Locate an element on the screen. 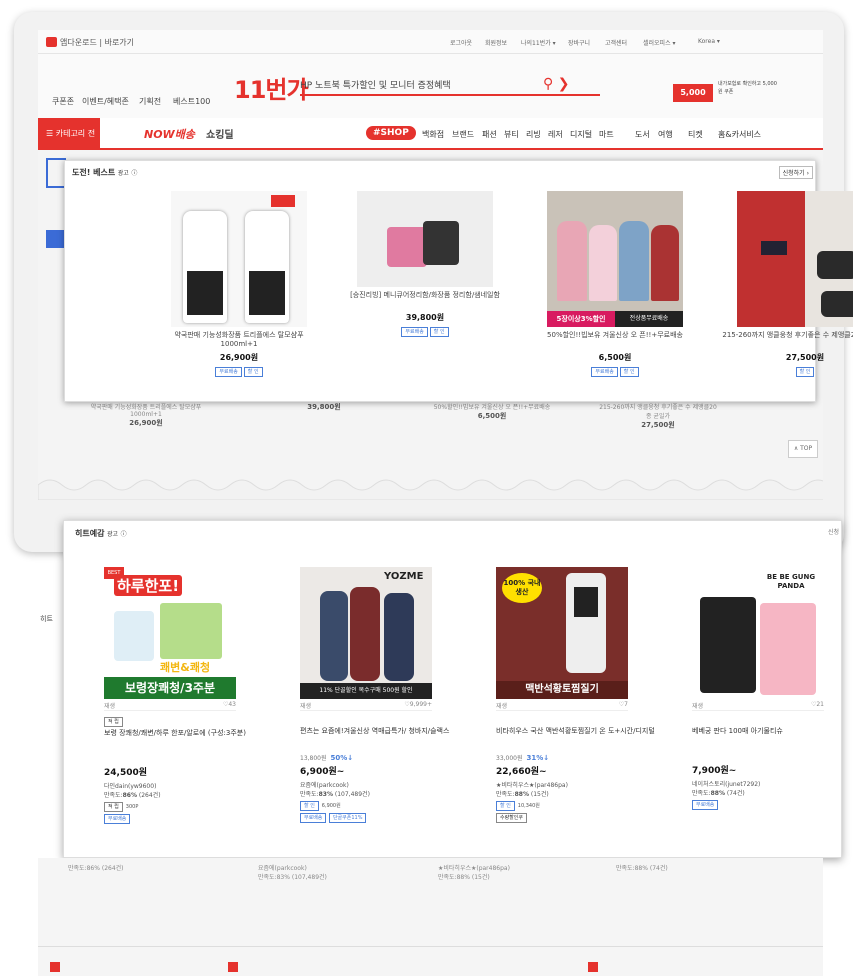  product-name: [승진리빙] 메니큐어정리함/화장품 정리함/샘네일함 is located at coordinates (425, 300).